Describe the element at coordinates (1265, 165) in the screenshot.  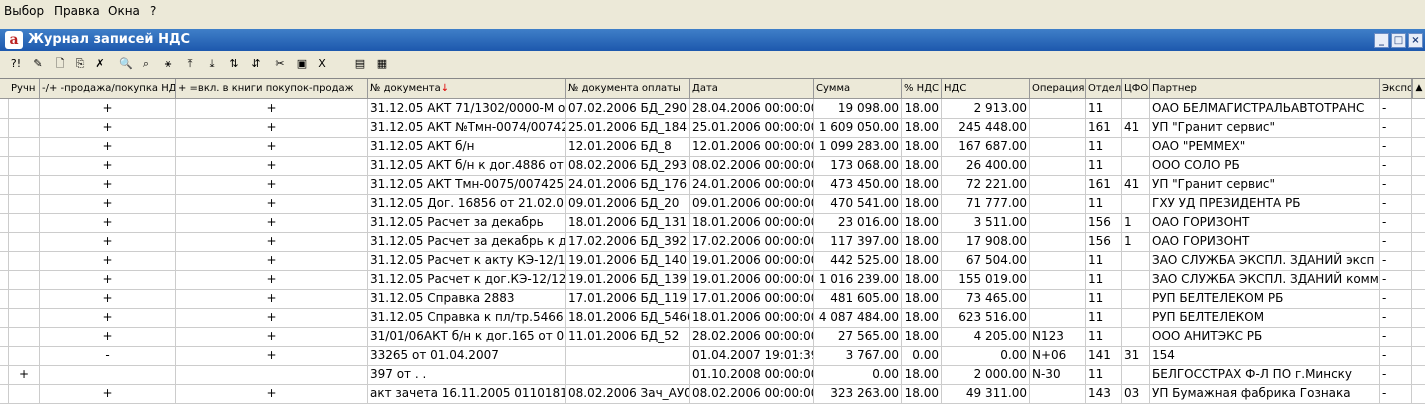
I see `cell-partner: ООО СОЛО РБ` at that location.